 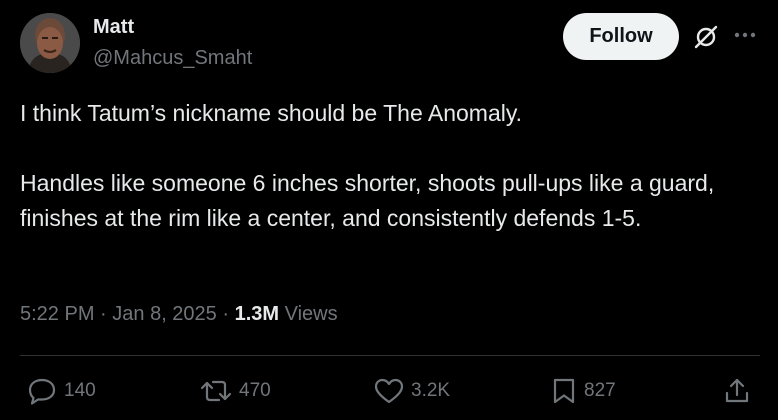 What do you see at coordinates (706, 37) in the screenshot?
I see `grok-icon` at bounding box center [706, 37].